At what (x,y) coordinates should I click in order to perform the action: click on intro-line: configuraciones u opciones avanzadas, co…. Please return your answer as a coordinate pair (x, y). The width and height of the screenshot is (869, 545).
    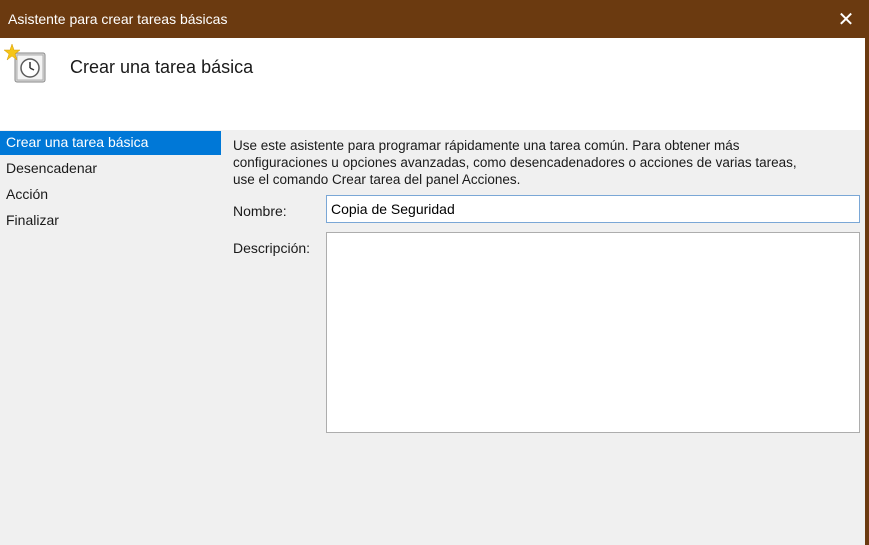
    Looking at the image, I should click on (515, 162).